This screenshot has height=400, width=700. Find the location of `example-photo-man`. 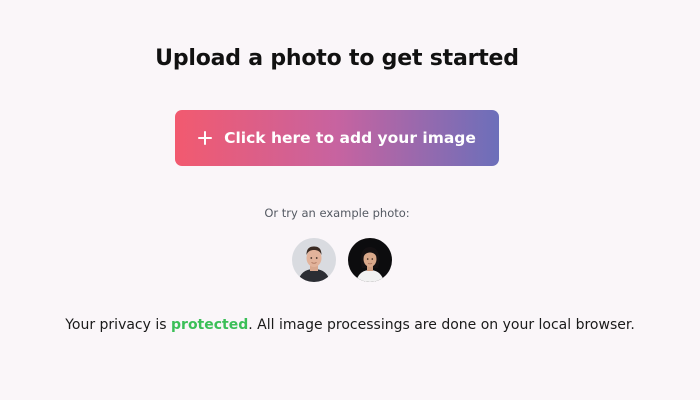

example-photo-man is located at coordinates (314, 260).